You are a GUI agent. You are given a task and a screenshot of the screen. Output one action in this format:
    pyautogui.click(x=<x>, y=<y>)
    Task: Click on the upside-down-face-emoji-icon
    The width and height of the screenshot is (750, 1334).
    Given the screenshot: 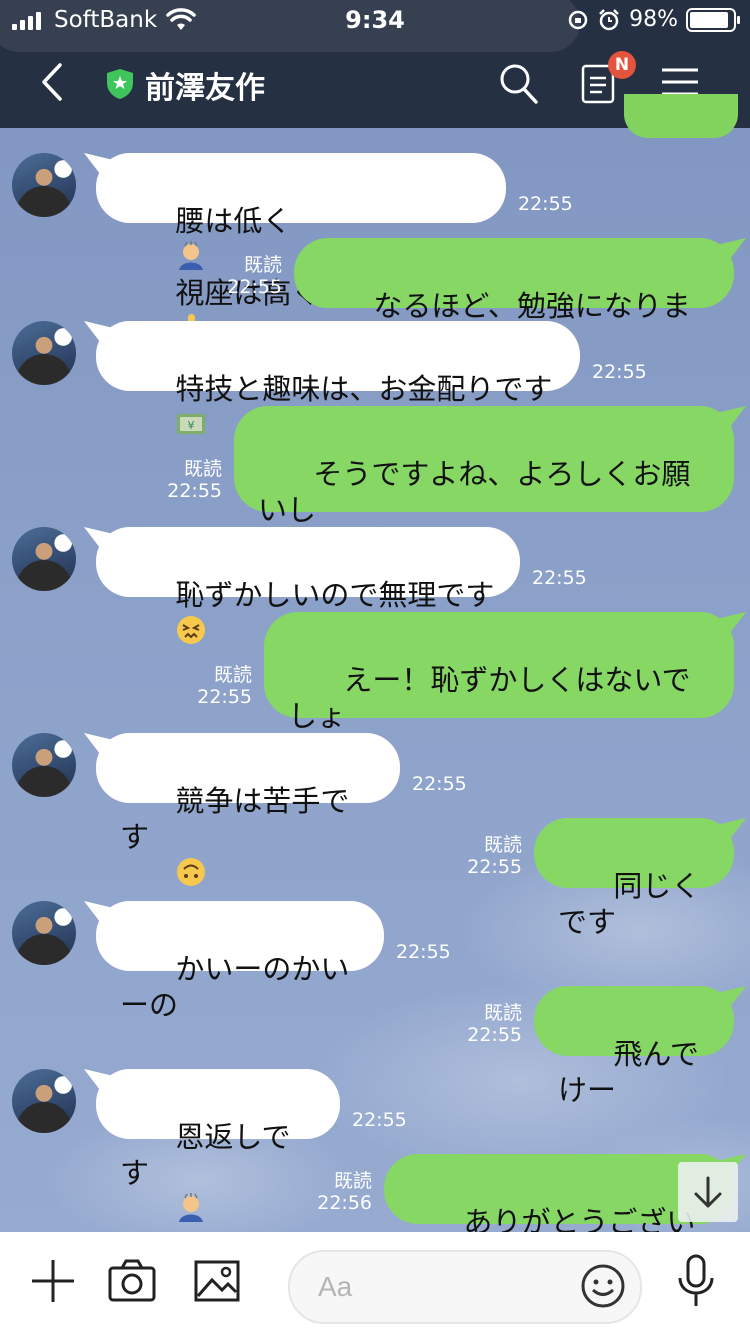 What is the action you would take?
    pyautogui.click(x=191, y=872)
    